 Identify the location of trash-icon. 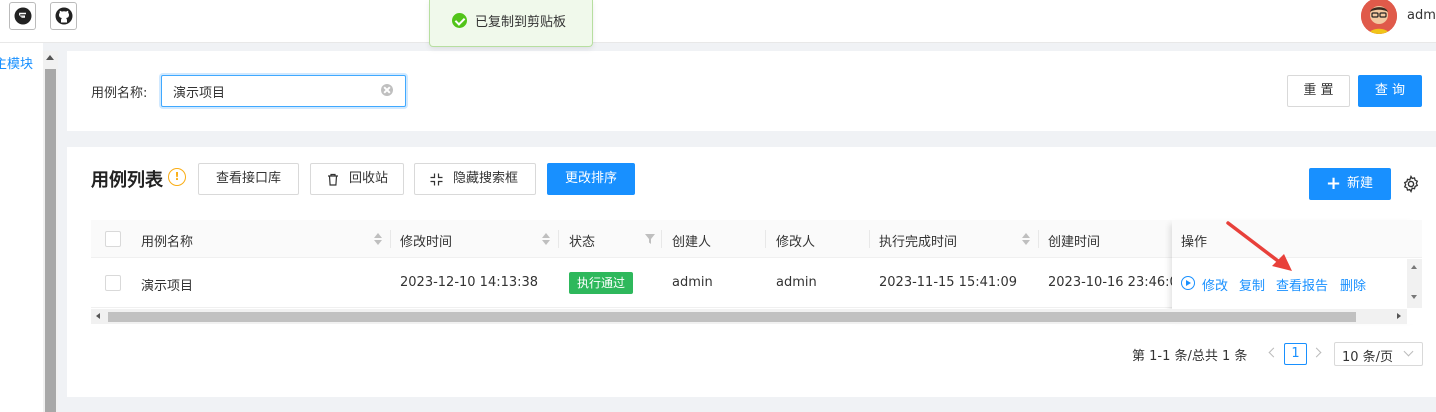
(333, 179).